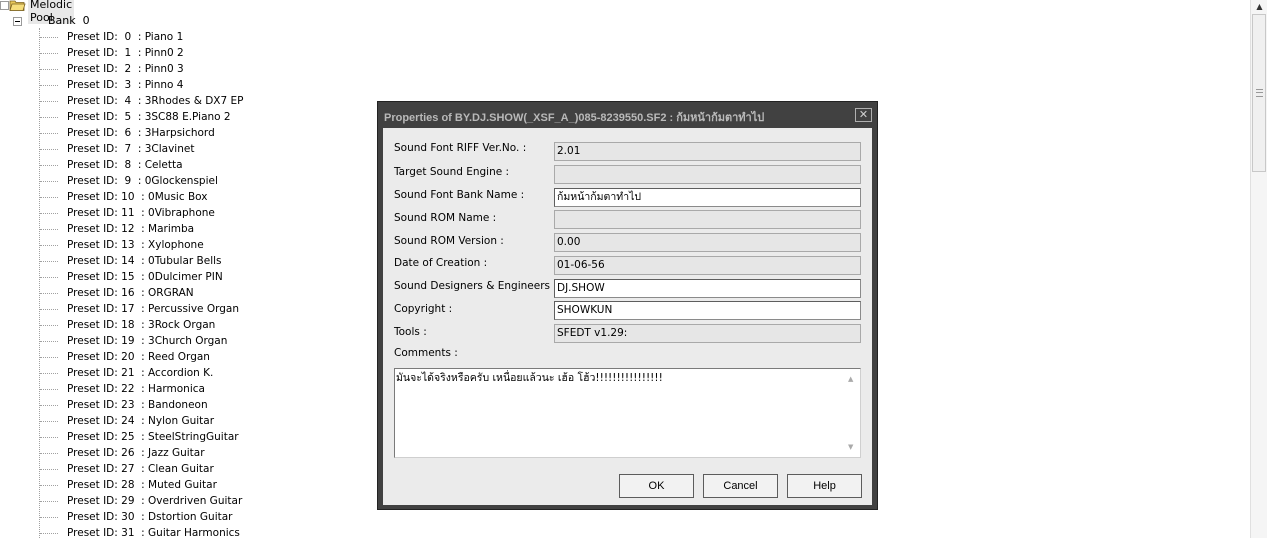 The height and width of the screenshot is (541, 1267). What do you see at coordinates (140, 469) in the screenshot?
I see `preset-label: Preset ID: 27 : Clean Guitar` at bounding box center [140, 469].